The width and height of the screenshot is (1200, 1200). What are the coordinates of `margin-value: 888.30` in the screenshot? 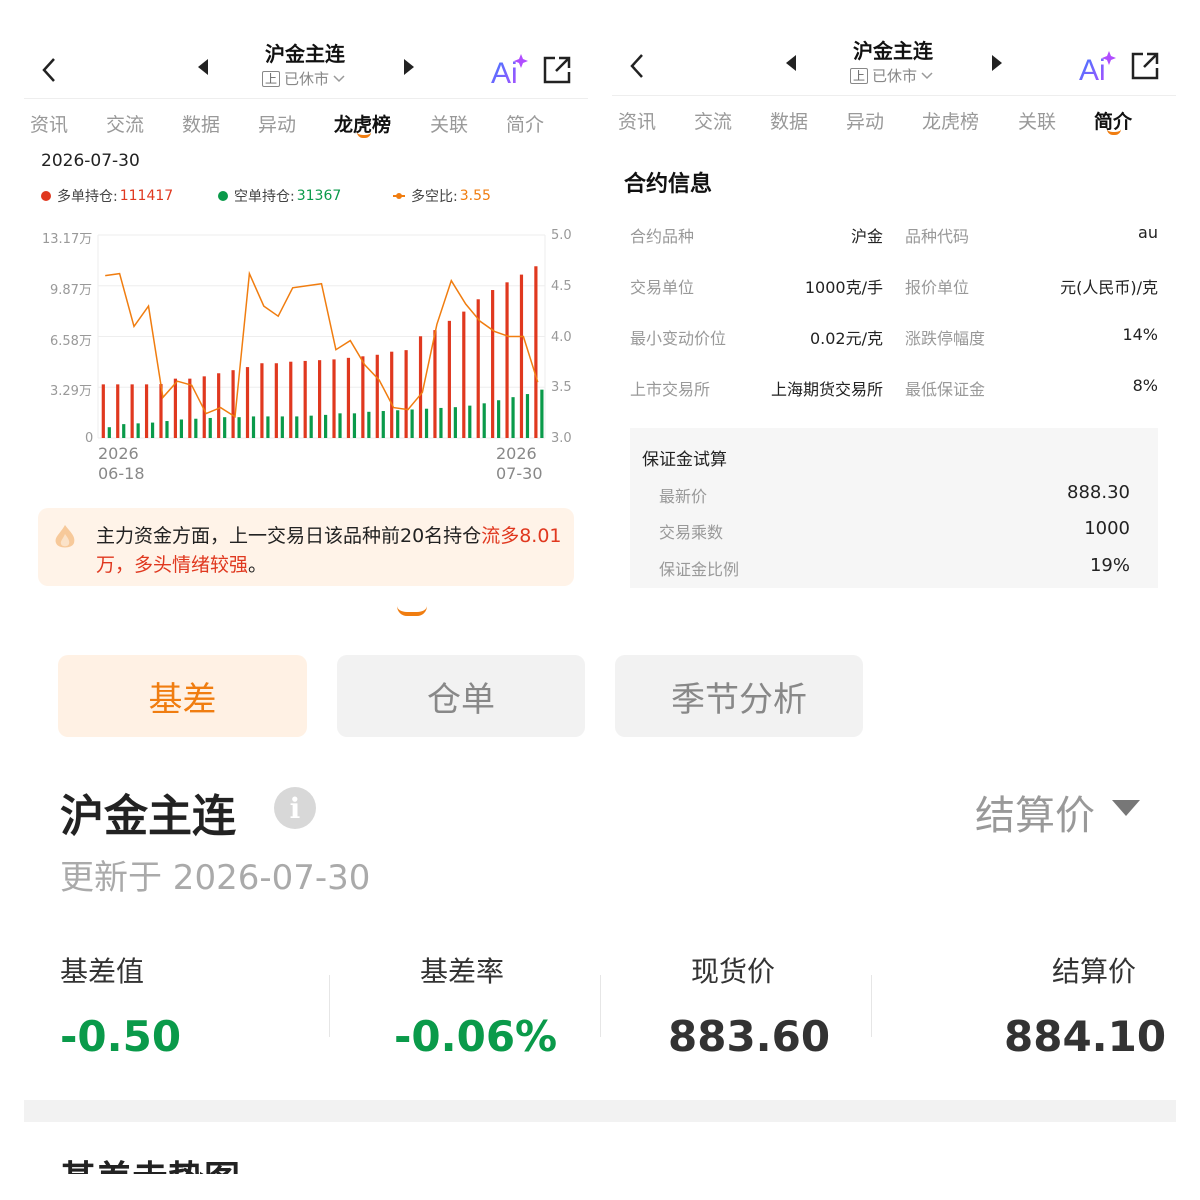 It's located at (1098, 492).